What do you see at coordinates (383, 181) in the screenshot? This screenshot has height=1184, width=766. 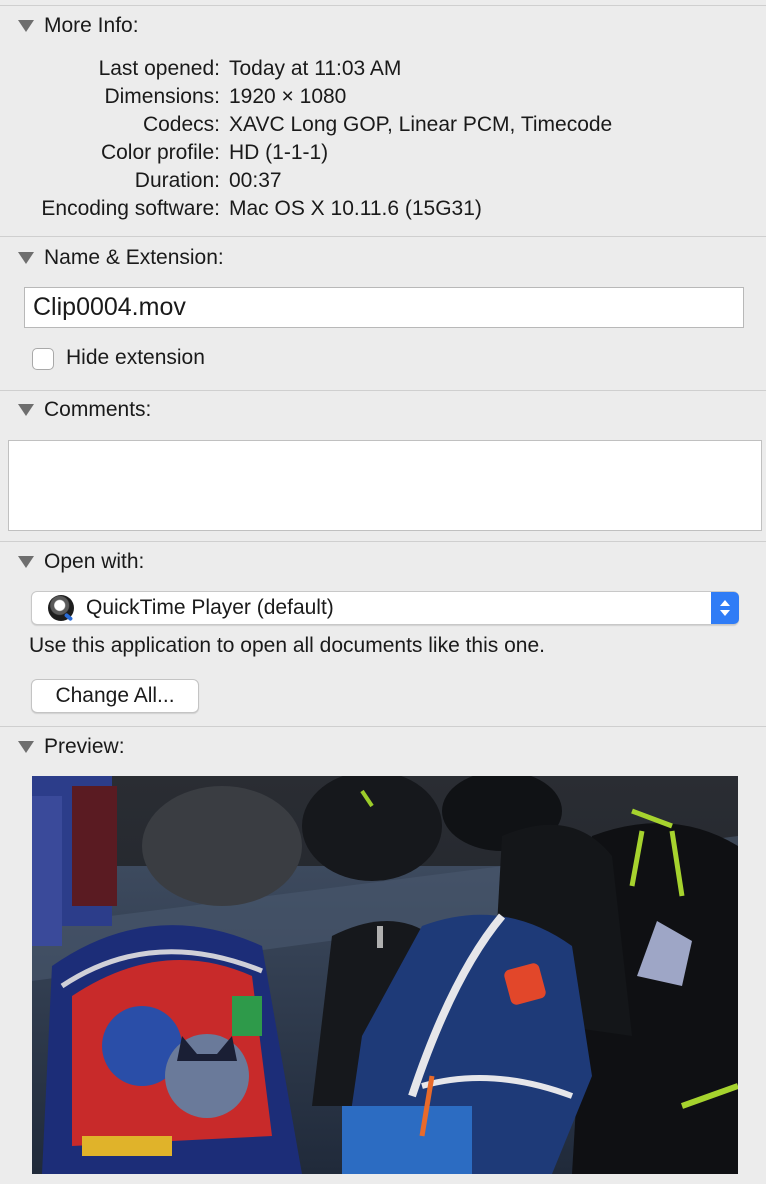 I see `info-row-duration: Duration: 00:37` at bounding box center [383, 181].